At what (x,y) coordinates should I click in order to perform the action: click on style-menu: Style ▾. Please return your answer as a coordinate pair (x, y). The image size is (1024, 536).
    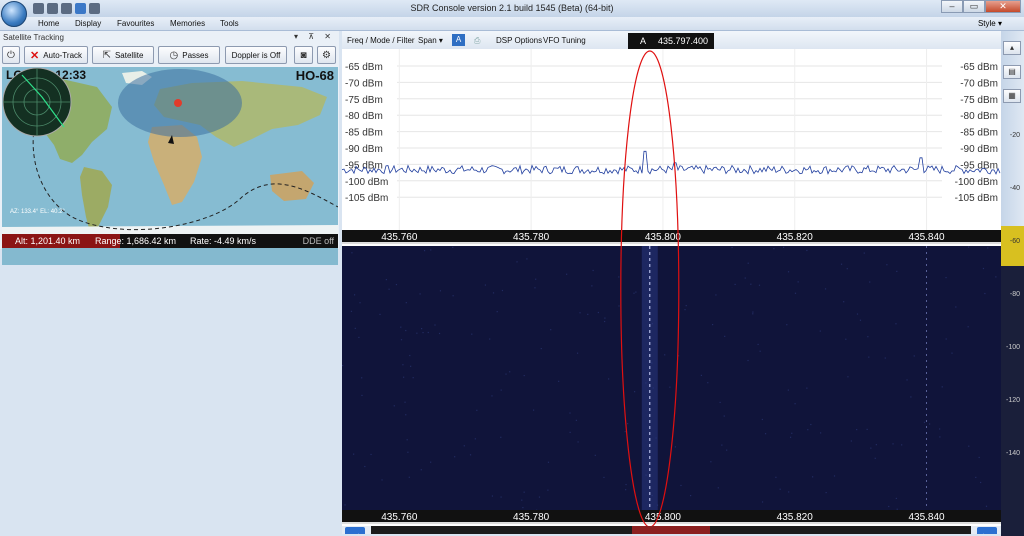
    Looking at the image, I should click on (990, 23).